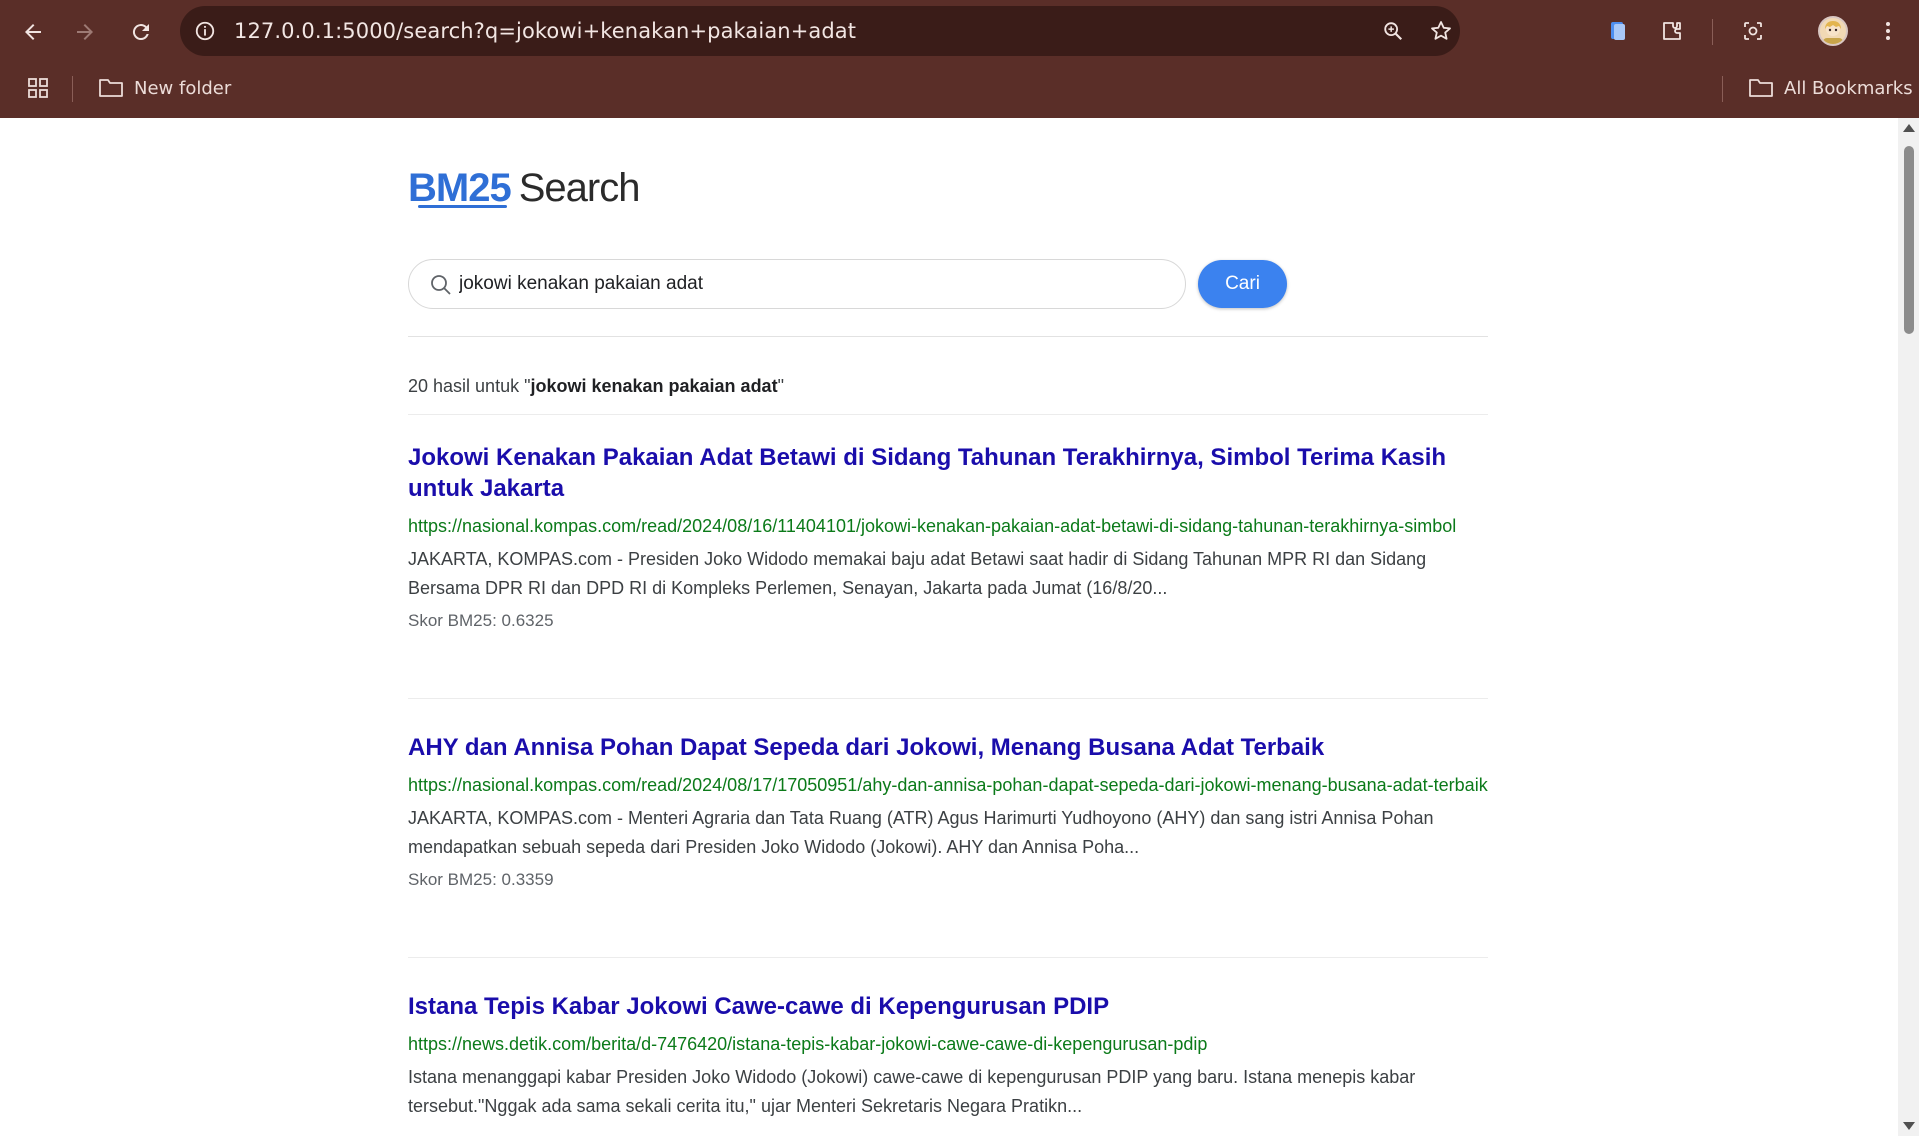 This screenshot has height=1136, width=1919. I want to click on all-bookmarks-label: All Bookmarks, so click(1848, 88).